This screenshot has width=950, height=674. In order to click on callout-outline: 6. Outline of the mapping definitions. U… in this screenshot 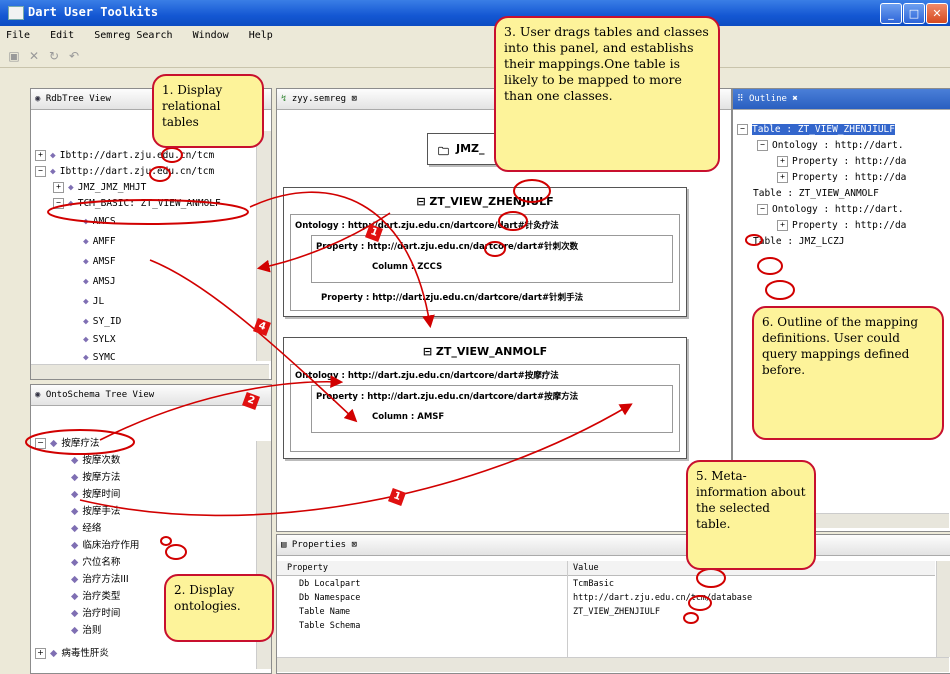, I will do `click(848, 373)`.